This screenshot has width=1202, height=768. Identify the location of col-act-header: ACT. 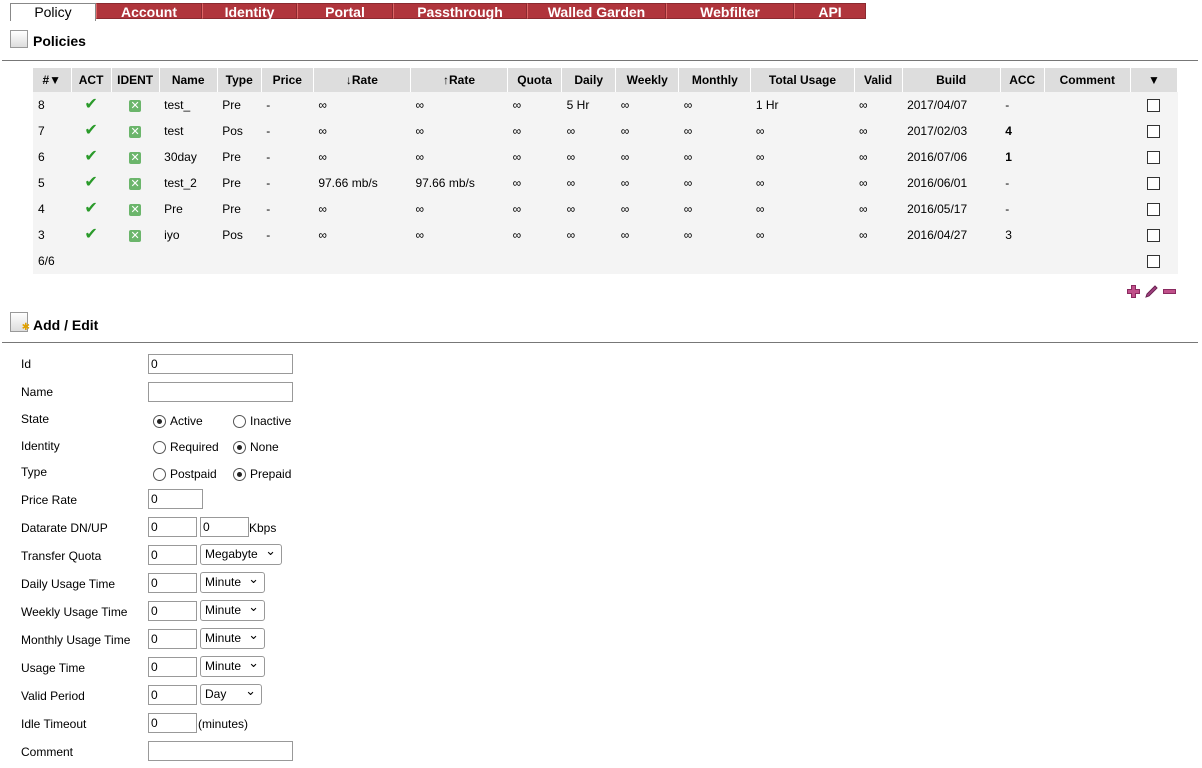
(91, 80).